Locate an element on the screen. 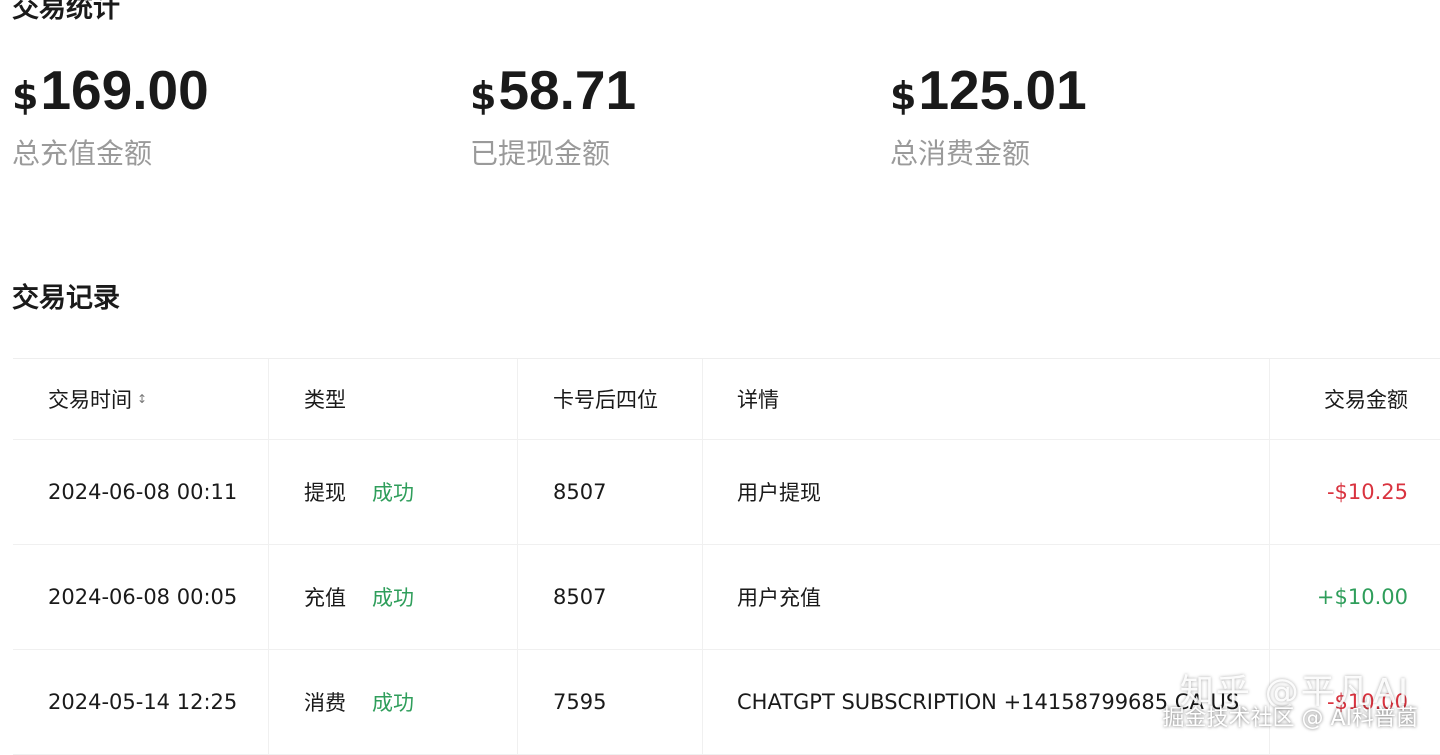  column-header-amount: 交易金额 is located at coordinates (1355, 399).